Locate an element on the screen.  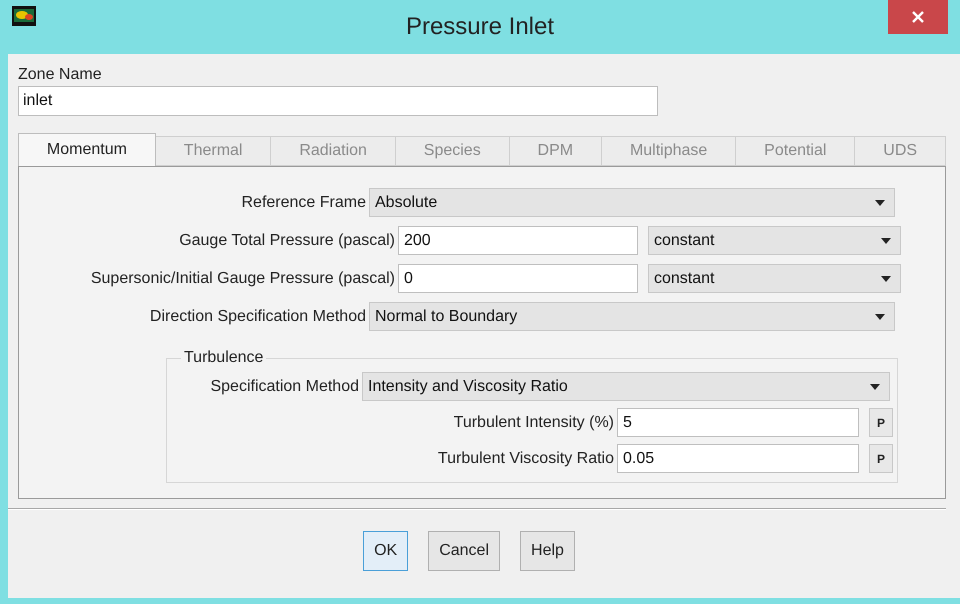
dialog-button: OK is located at coordinates (385, 551).